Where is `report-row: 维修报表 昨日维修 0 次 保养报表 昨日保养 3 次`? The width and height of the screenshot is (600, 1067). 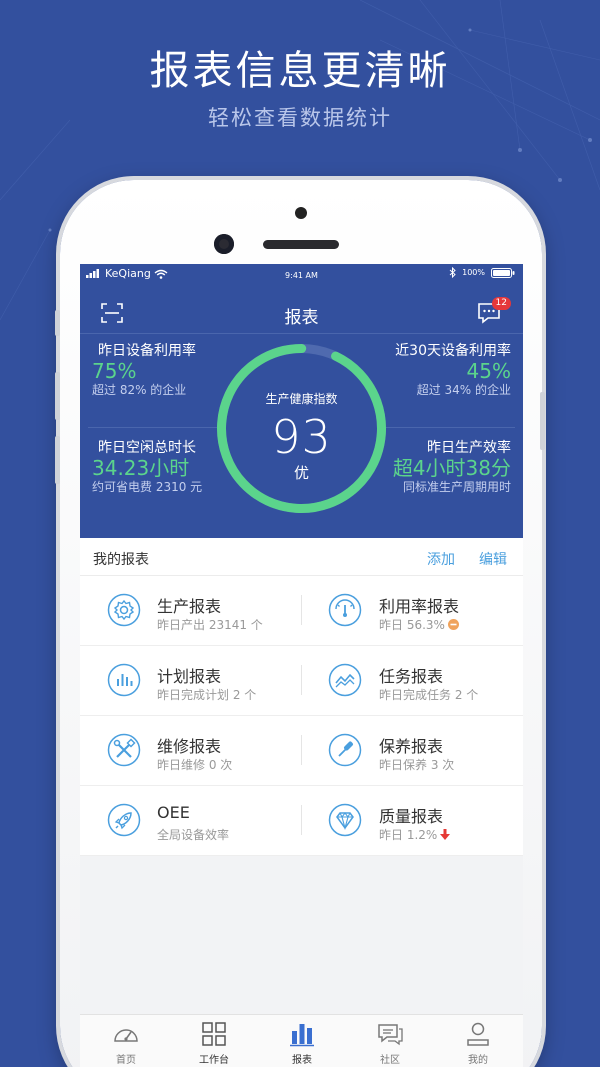 report-row: 维修报表 昨日维修 0 次 保养报表 昨日保养 3 次 is located at coordinates (301, 751).